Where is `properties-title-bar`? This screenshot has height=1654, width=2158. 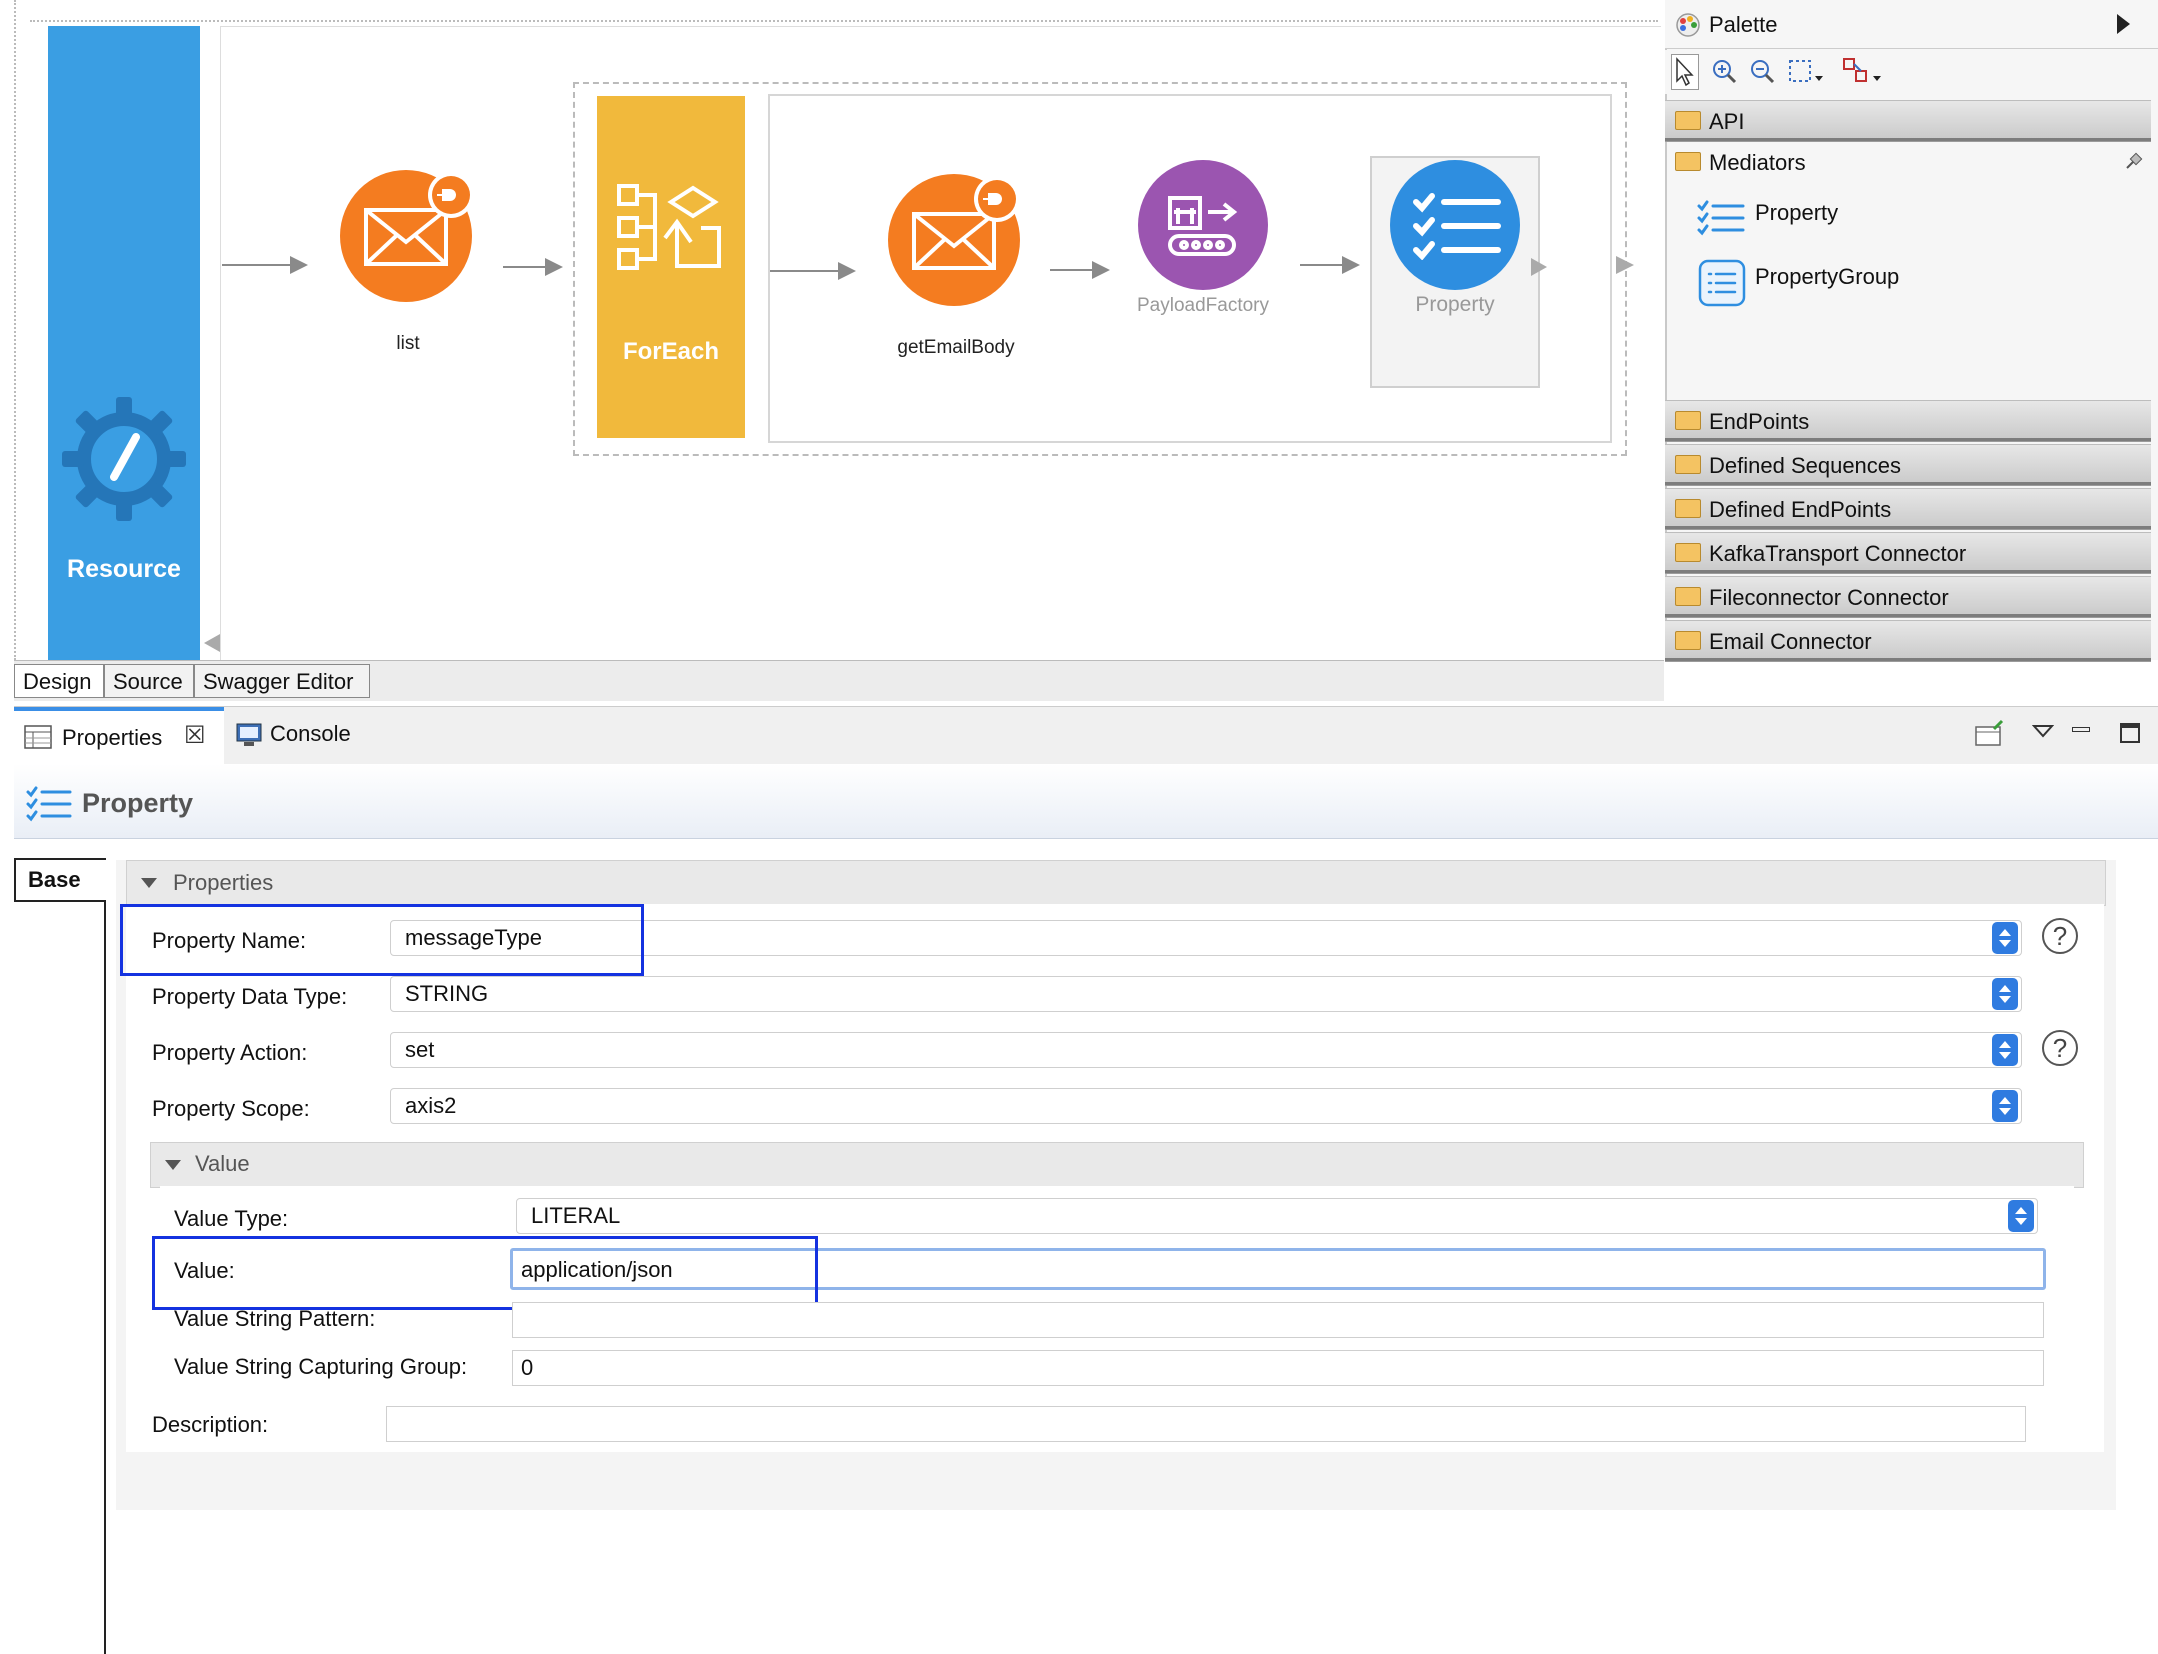 properties-title-bar is located at coordinates (1086, 801).